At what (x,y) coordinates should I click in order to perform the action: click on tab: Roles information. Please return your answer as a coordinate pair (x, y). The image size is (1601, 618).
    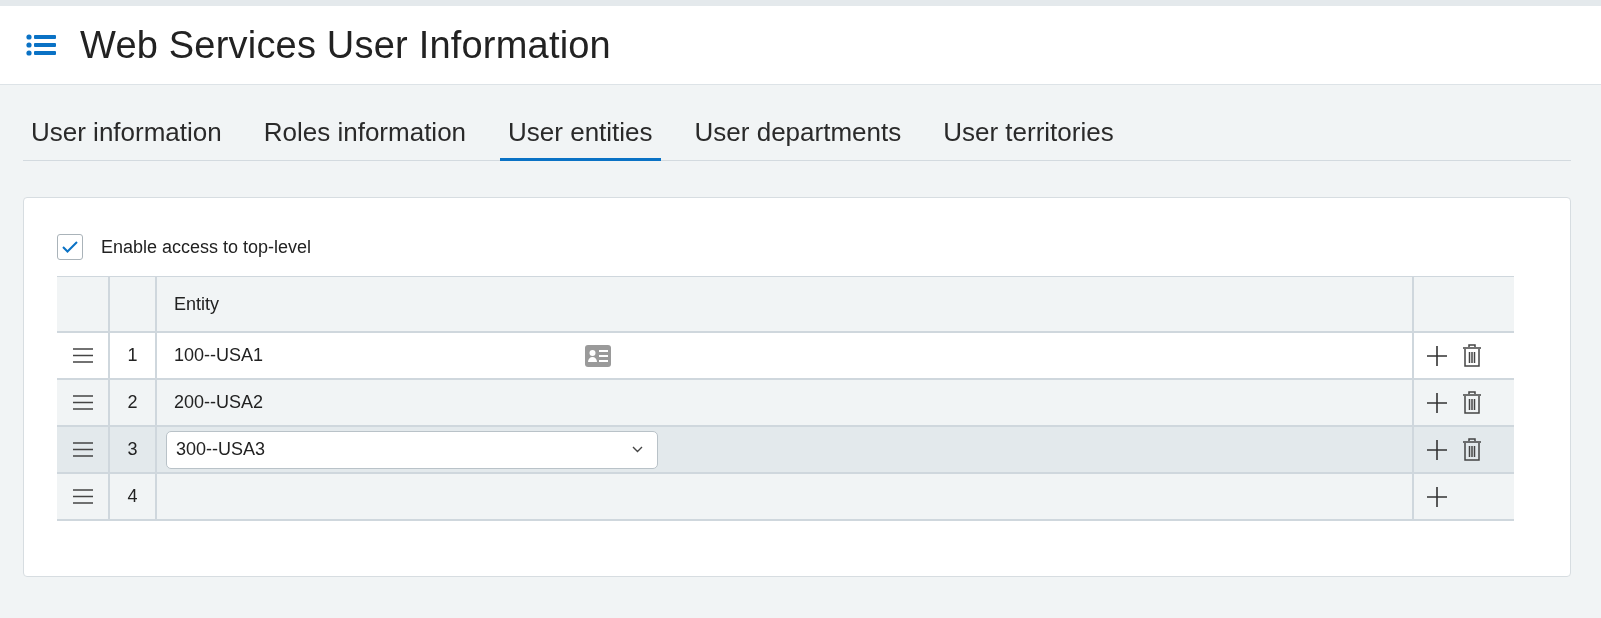
    Looking at the image, I should click on (365, 135).